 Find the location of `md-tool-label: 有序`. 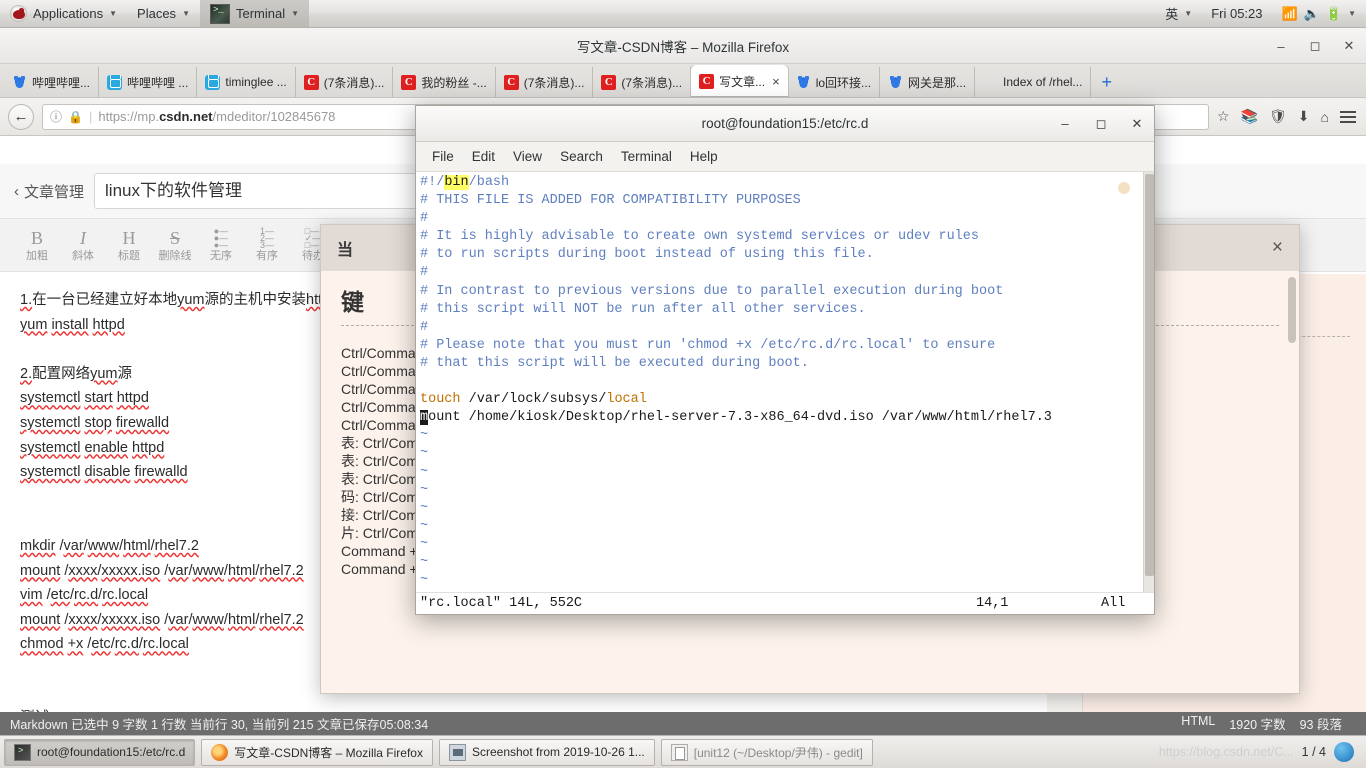

md-tool-label: 有序 is located at coordinates (267, 255).